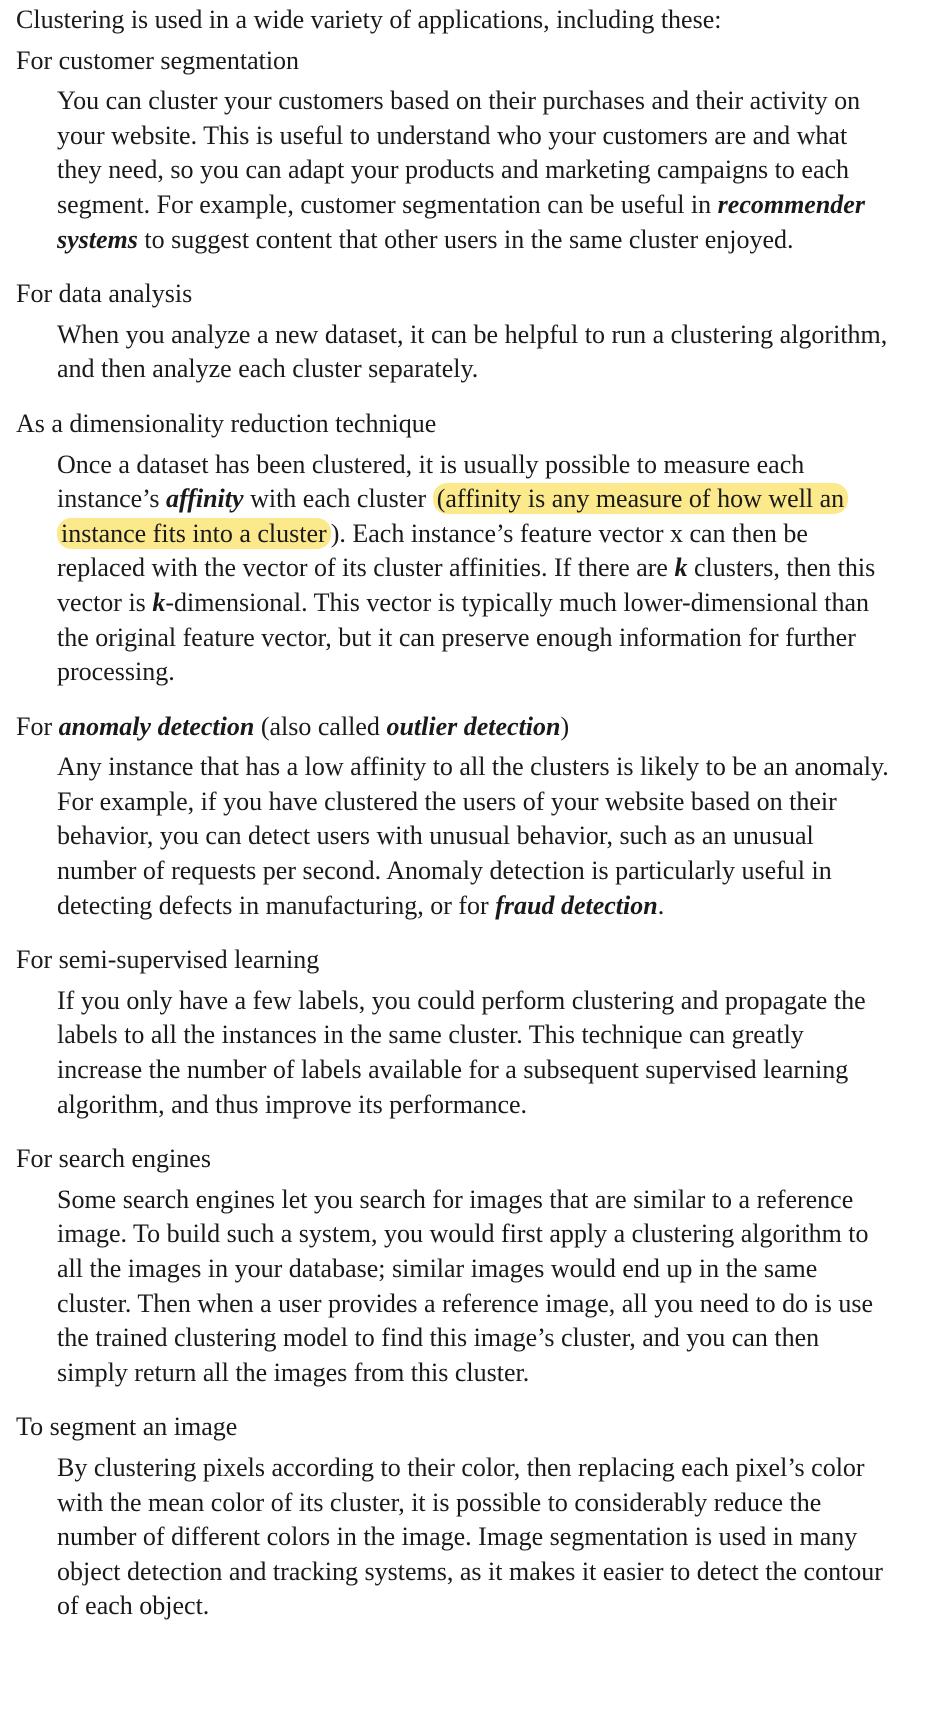  I want to click on term-segment-image: To segment an image, so click(127, 1427).